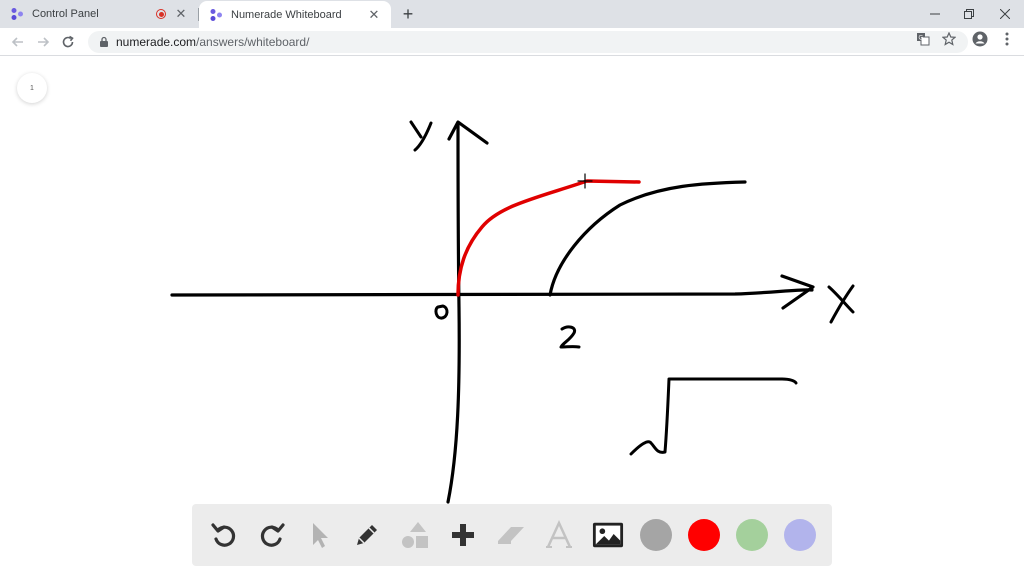 Image resolution: width=1024 pixels, height=576 pixels. Describe the element at coordinates (441, 312) in the screenshot. I see `zero-label-stroke` at that location.